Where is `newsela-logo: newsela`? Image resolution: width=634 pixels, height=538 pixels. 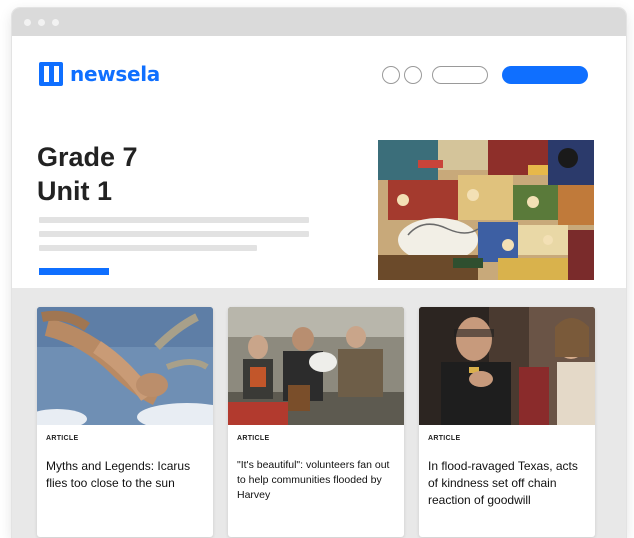 newsela-logo: newsela is located at coordinates (99, 74).